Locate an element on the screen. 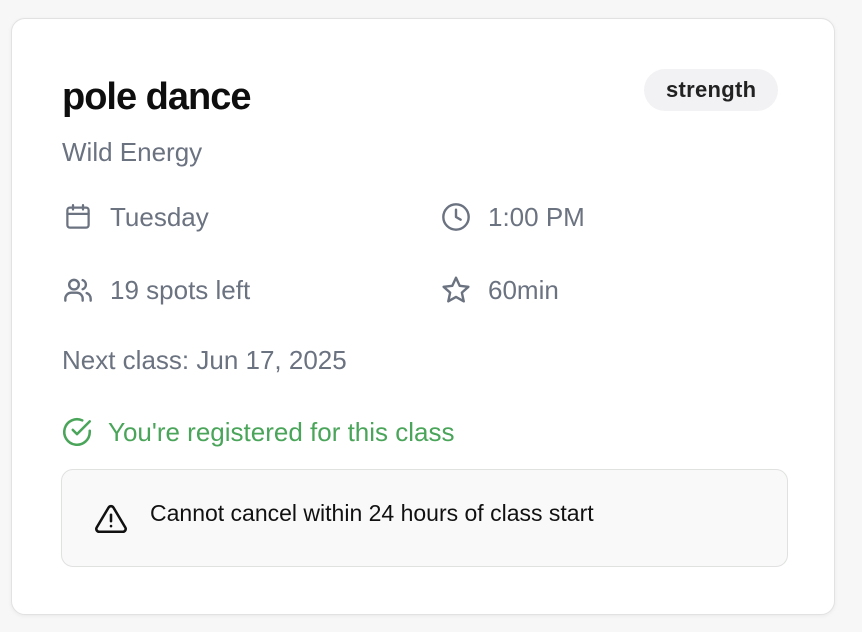  registration-status: You're registered for this class is located at coordinates (257, 432).